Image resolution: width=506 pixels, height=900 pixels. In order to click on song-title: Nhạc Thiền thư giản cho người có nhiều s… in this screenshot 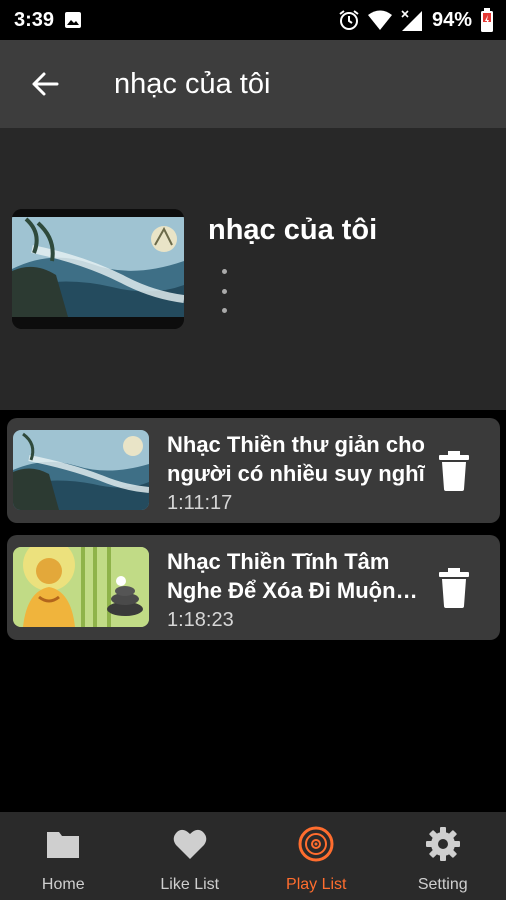, I will do `click(296, 459)`.